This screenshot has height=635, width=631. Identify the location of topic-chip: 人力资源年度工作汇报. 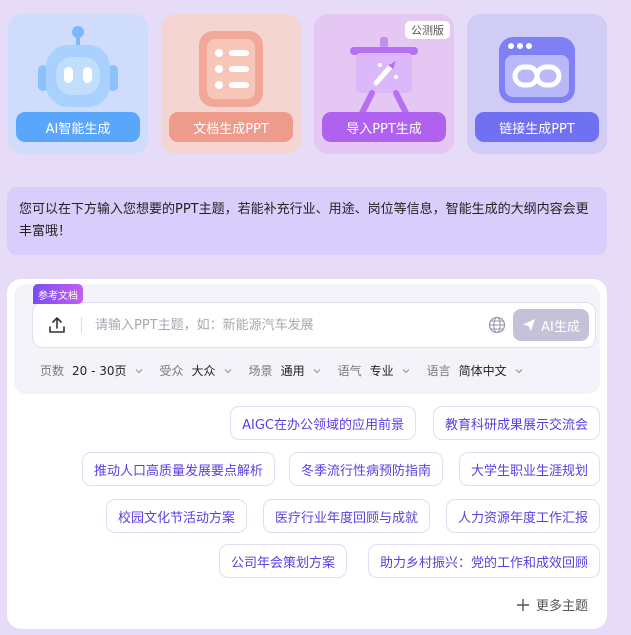
(522, 516).